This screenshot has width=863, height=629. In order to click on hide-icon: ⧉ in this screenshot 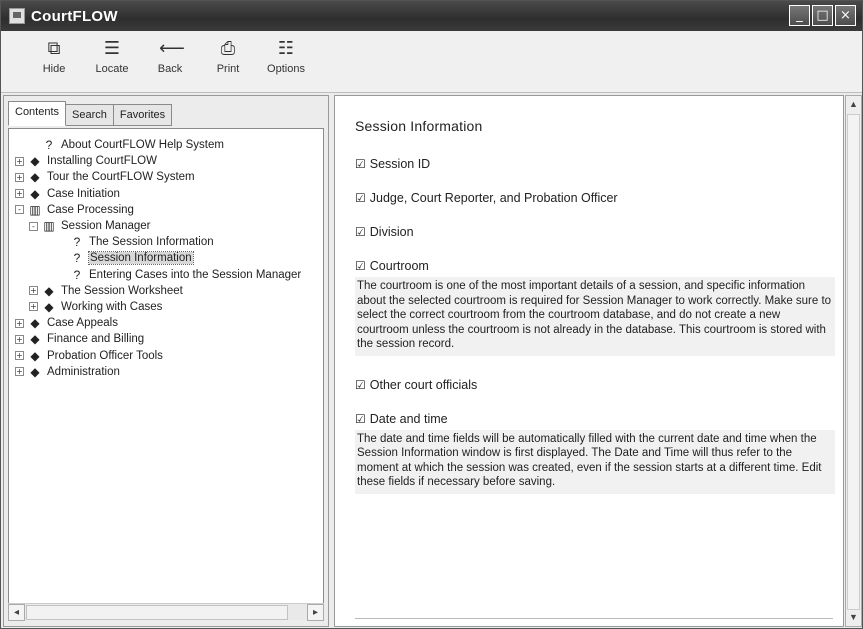, I will do `click(54, 48)`.